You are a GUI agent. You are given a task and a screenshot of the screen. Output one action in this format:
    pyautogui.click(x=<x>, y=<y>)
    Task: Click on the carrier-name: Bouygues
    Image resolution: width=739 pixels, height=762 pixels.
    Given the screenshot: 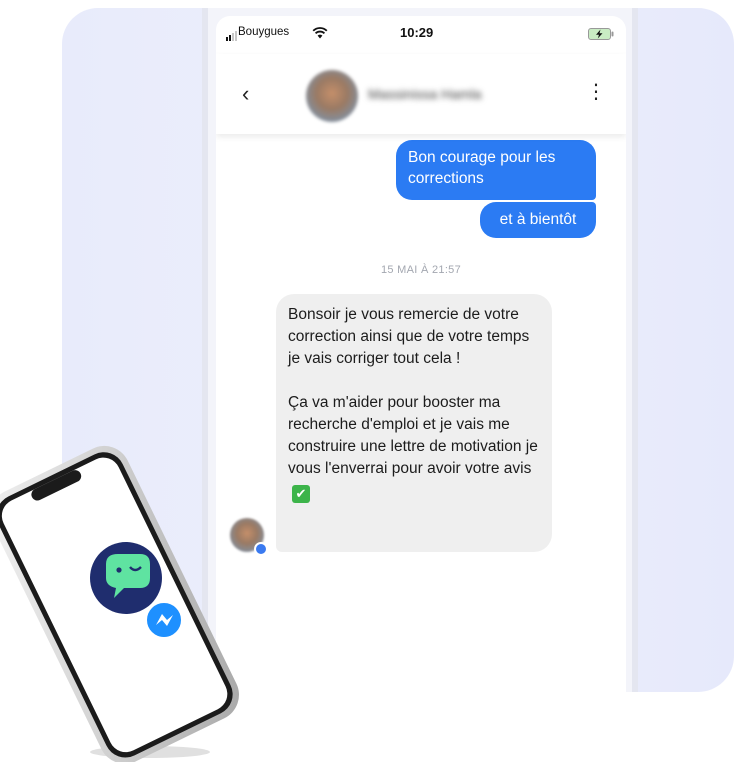 What is the action you would take?
    pyautogui.click(x=264, y=32)
    